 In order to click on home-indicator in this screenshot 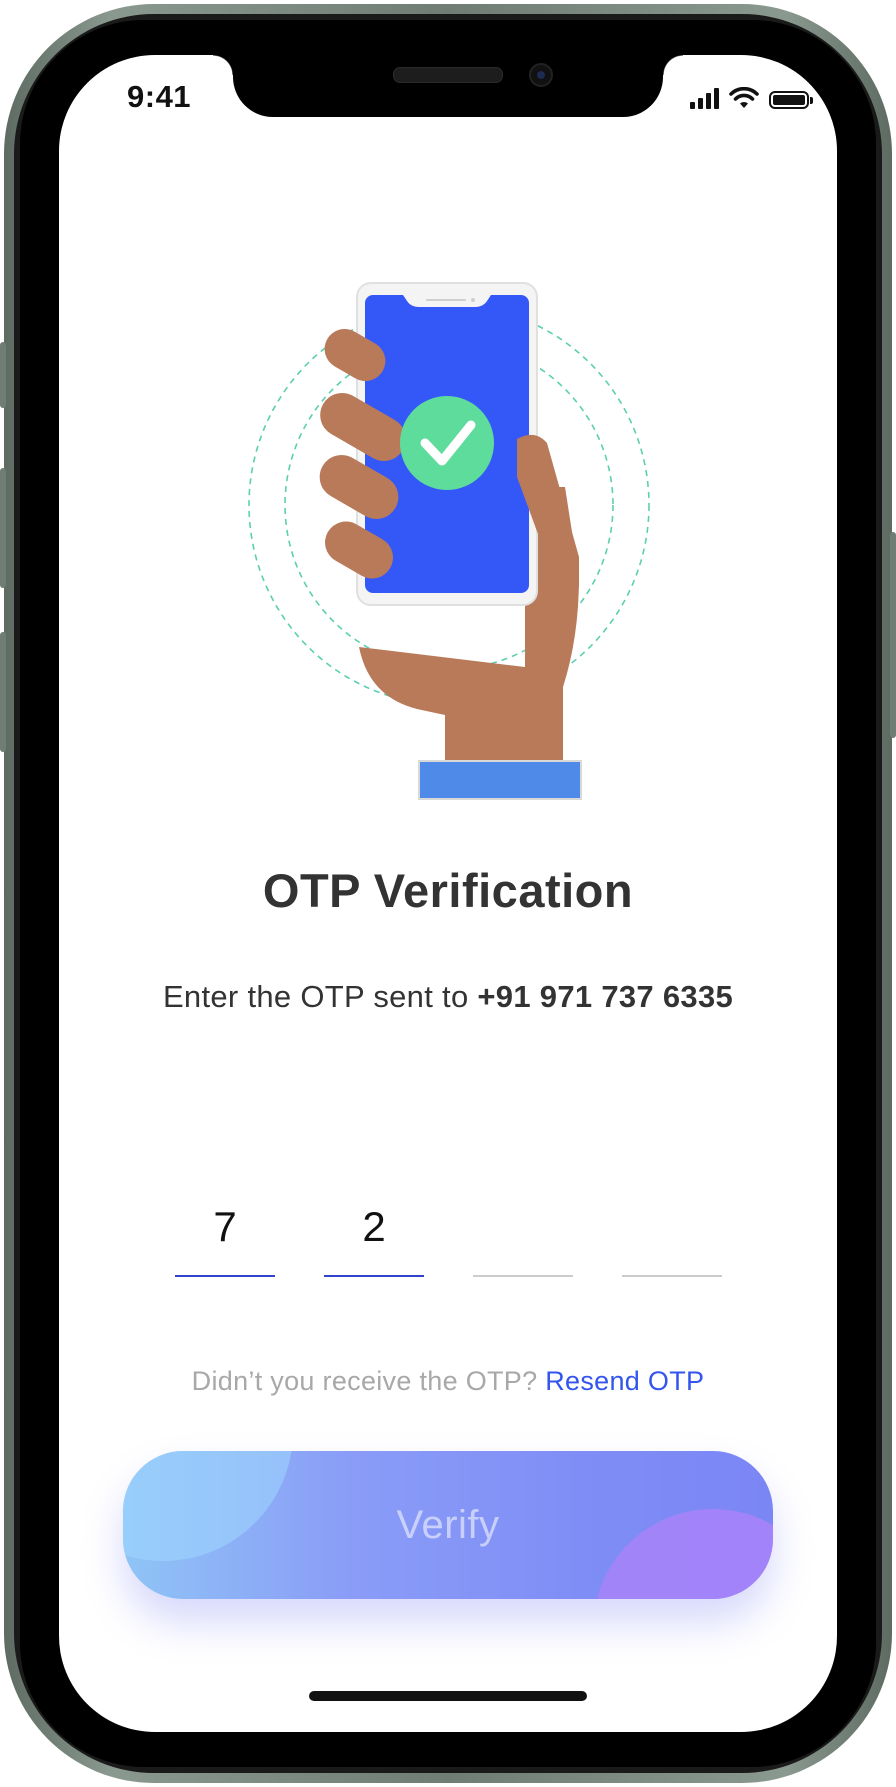, I will do `click(448, 1696)`.